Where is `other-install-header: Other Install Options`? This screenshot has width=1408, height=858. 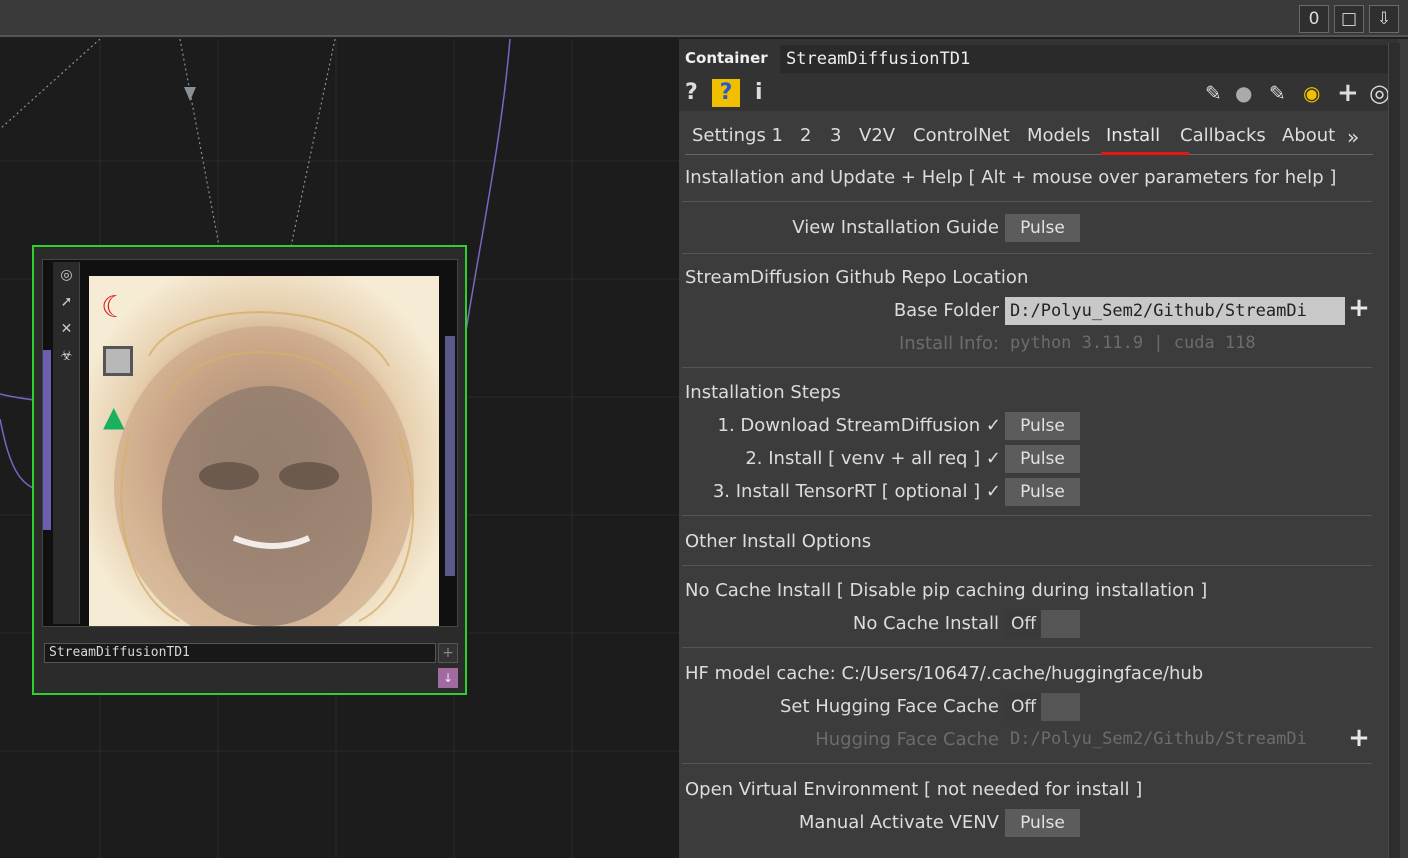
other-install-header: Other Install Options is located at coordinates (778, 541).